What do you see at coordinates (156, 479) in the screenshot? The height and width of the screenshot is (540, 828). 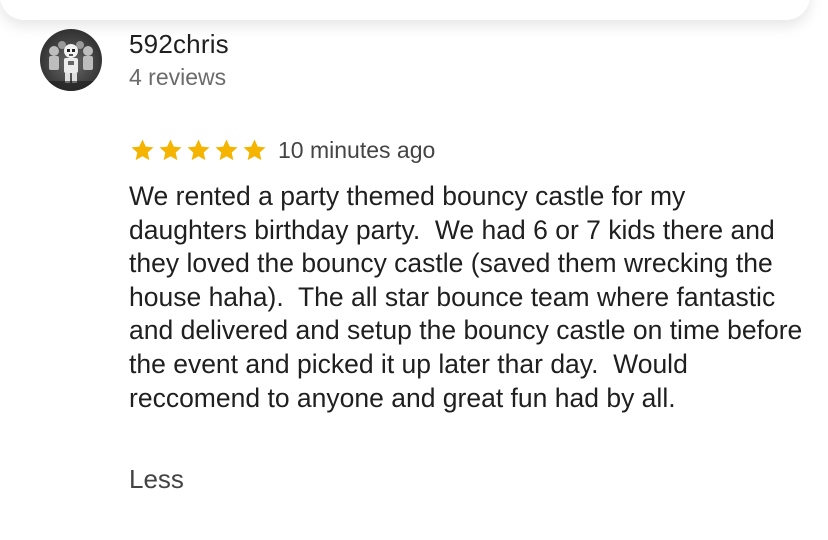 I see `less-button: Less` at bounding box center [156, 479].